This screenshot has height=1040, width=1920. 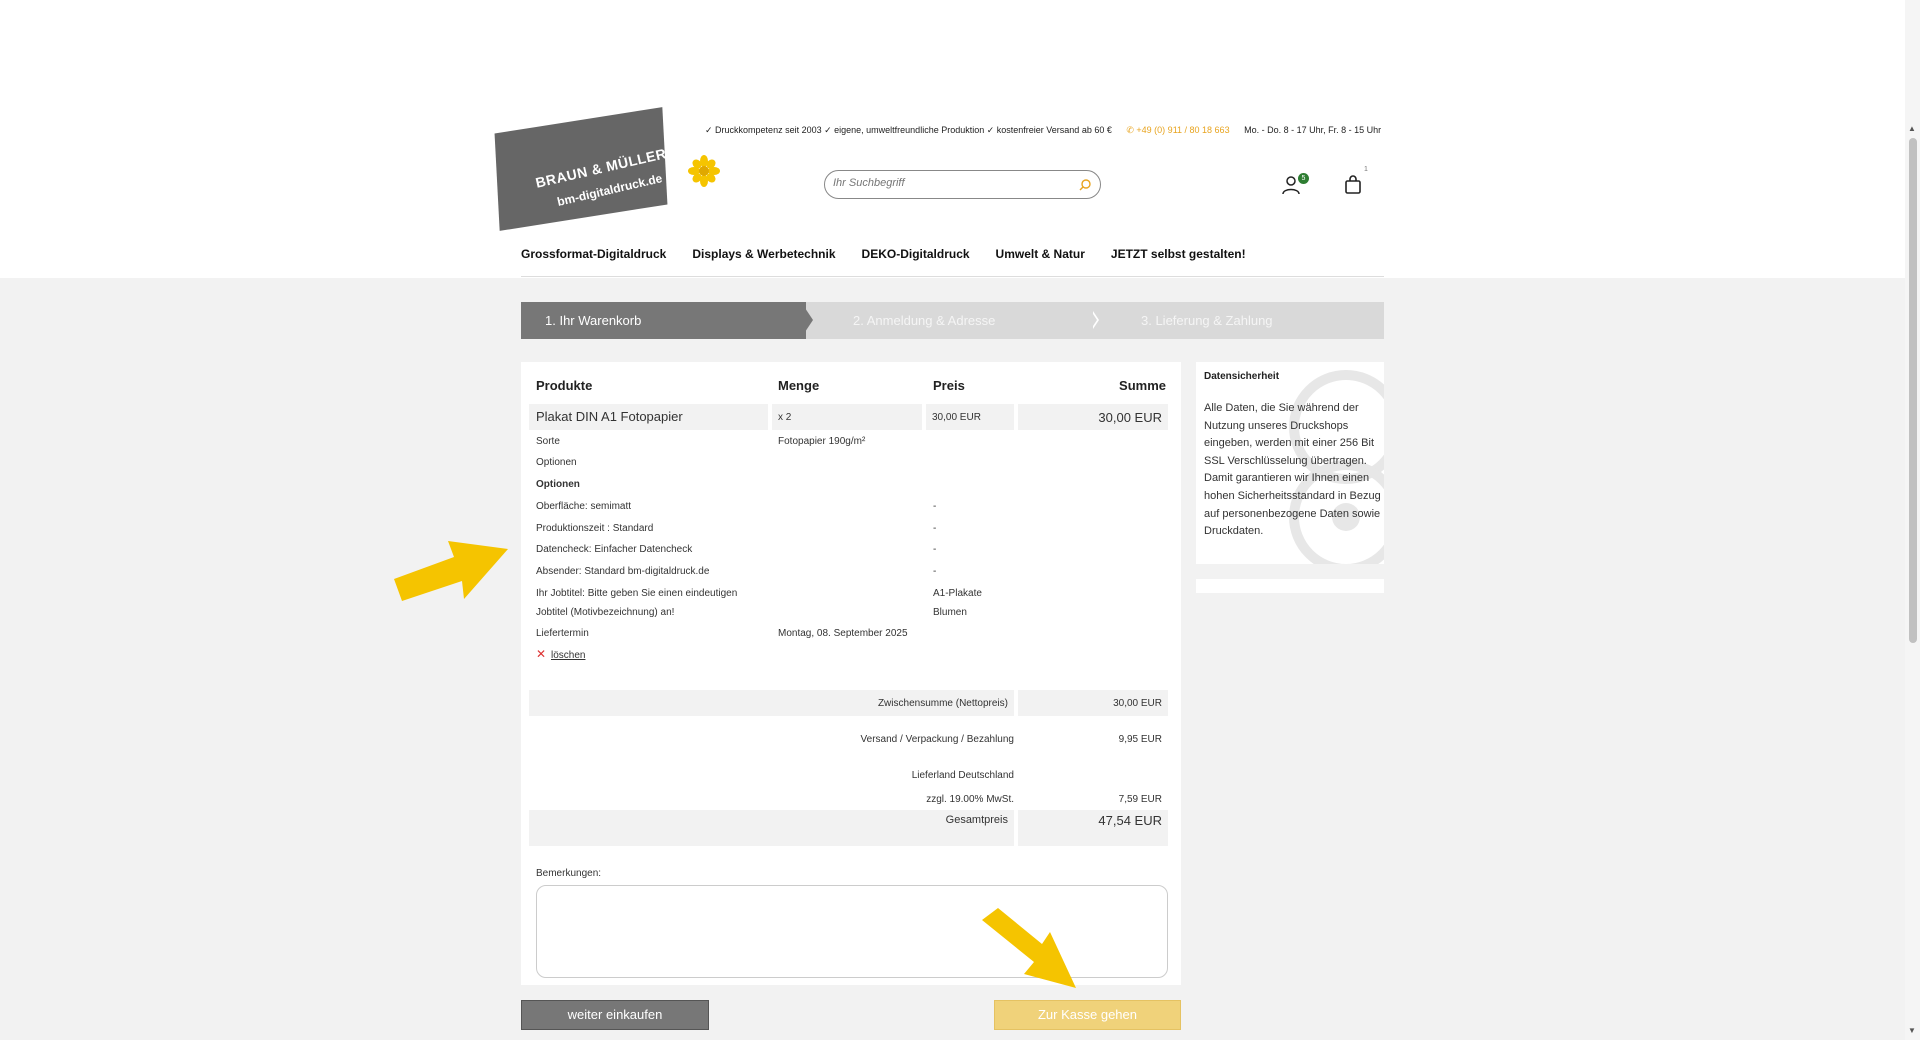 I want to click on column-header-quantity: Menge, so click(x=799, y=385).